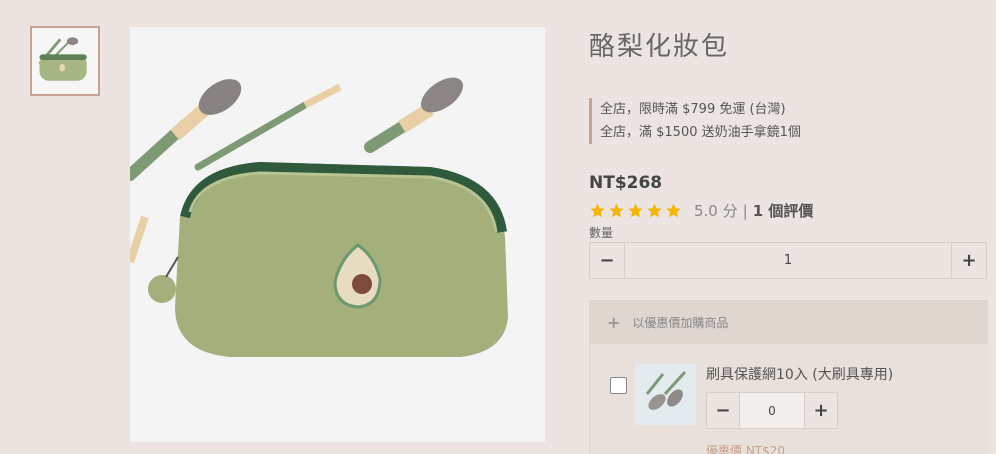 This screenshot has height=454, width=996. I want to click on addon-quantity-decrease-button: −, so click(723, 410).